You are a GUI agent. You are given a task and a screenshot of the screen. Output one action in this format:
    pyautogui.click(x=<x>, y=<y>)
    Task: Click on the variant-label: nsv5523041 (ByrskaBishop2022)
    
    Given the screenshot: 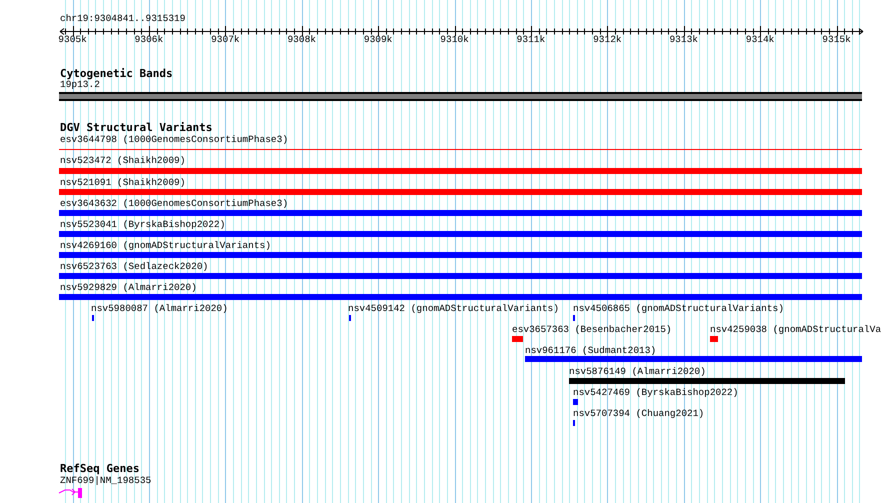 What is the action you would take?
    pyautogui.click(x=143, y=225)
    